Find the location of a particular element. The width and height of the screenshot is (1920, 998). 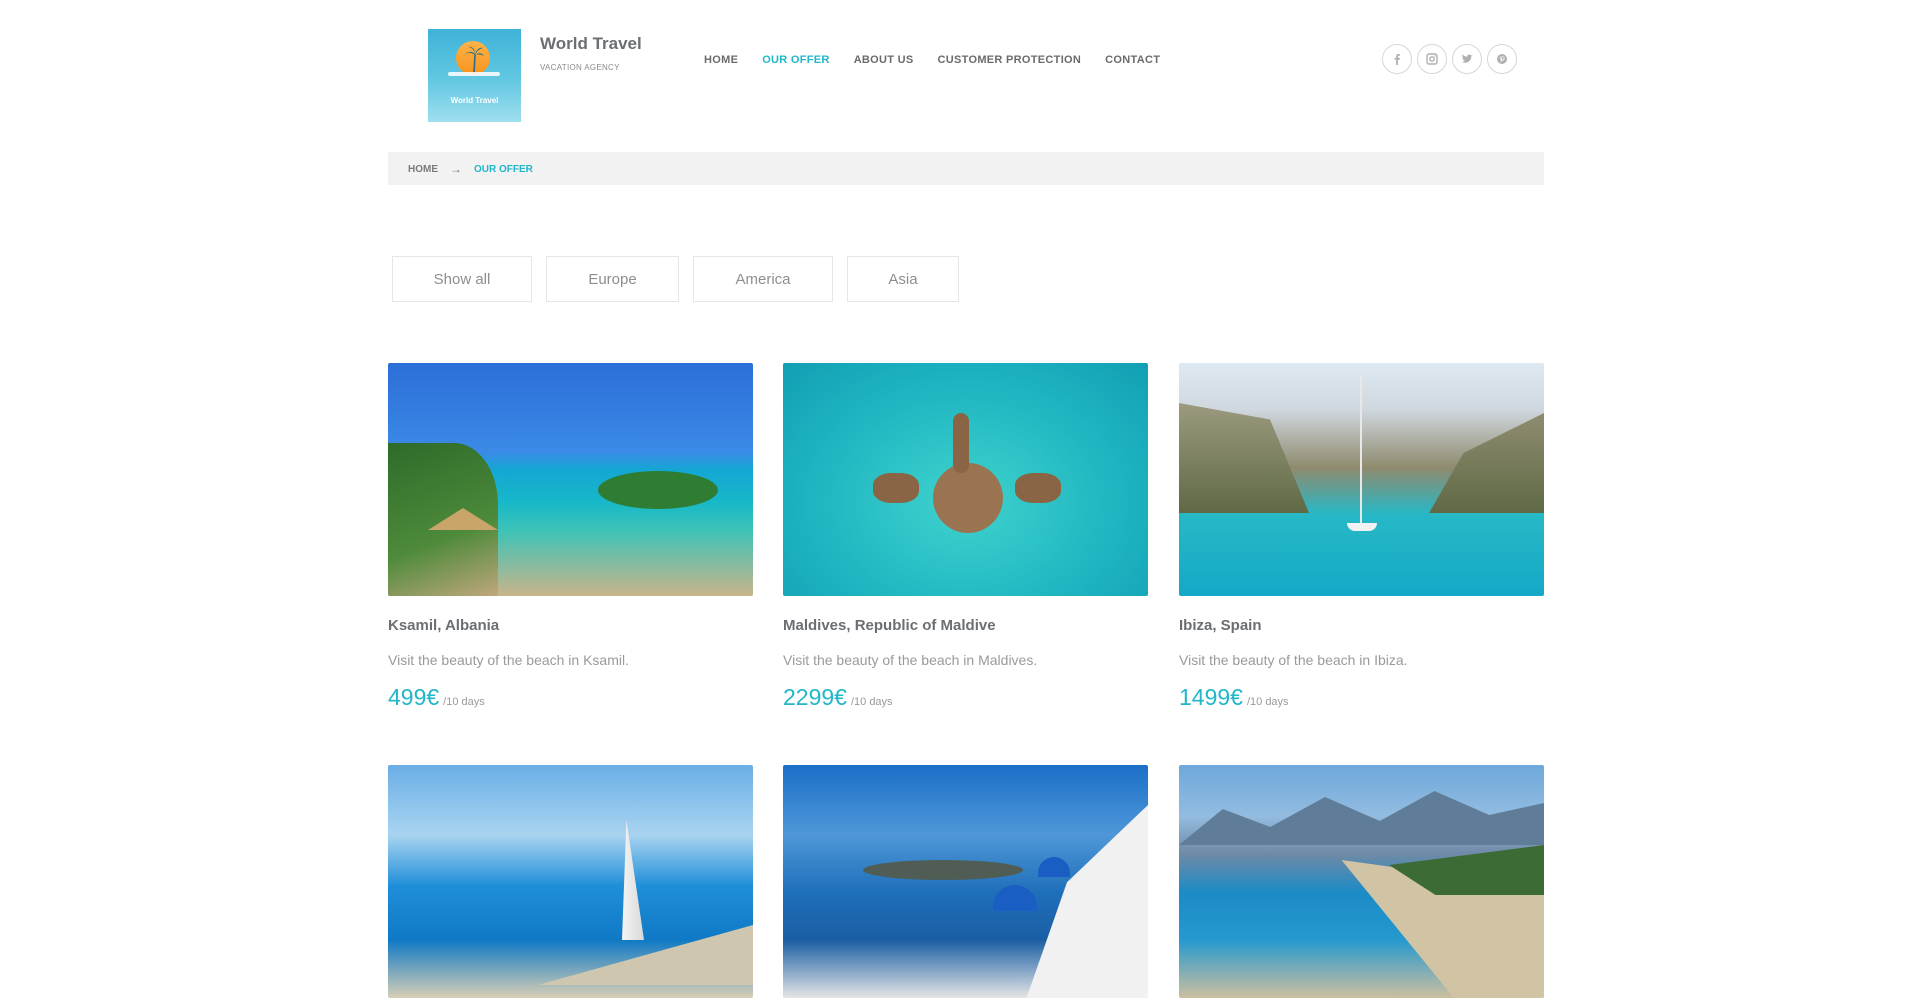

offer-description: Visit the beauty of the beach in Ibiza. is located at coordinates (1293, 660).